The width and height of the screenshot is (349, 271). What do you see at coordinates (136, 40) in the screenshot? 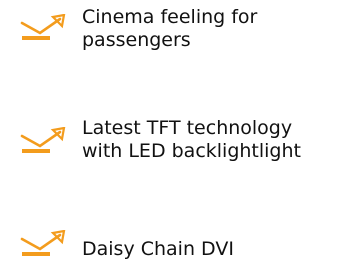
I see `feature-label-line: passengers` at bounding box center [136, 40].